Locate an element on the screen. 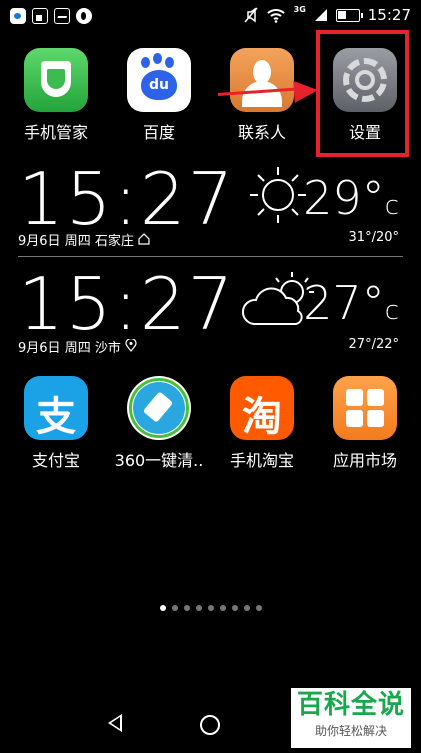 This screenshot has width=421, height=753. battery-notification-icon is located at coordinates (40, 16).